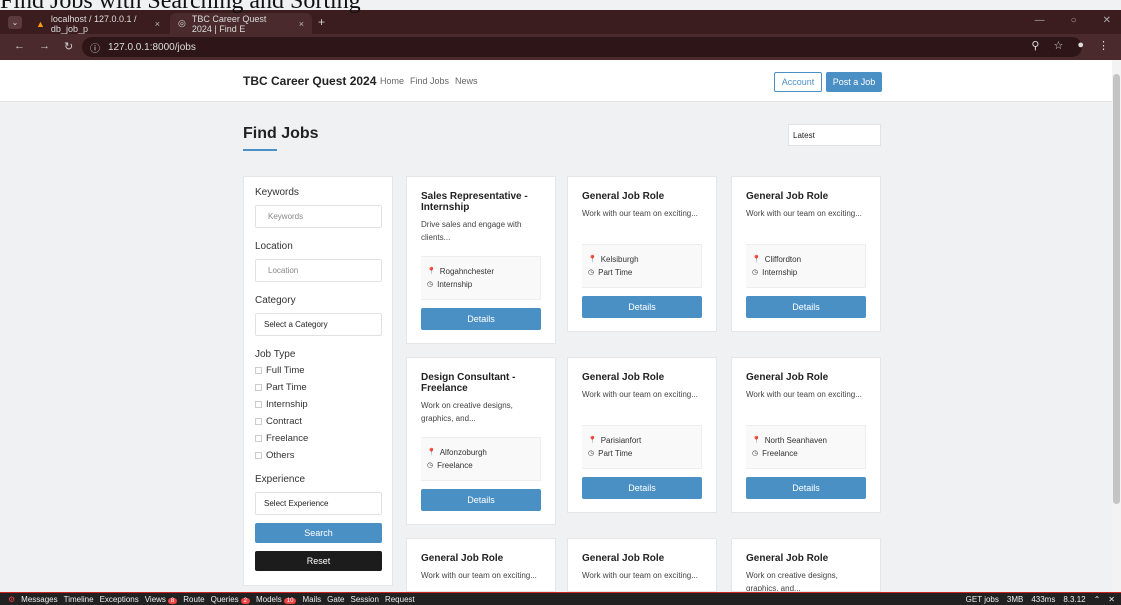  Describe the element at coordinates (1097, 599) in the screenshot. I see `collapse-icon: ⌃` at that location.